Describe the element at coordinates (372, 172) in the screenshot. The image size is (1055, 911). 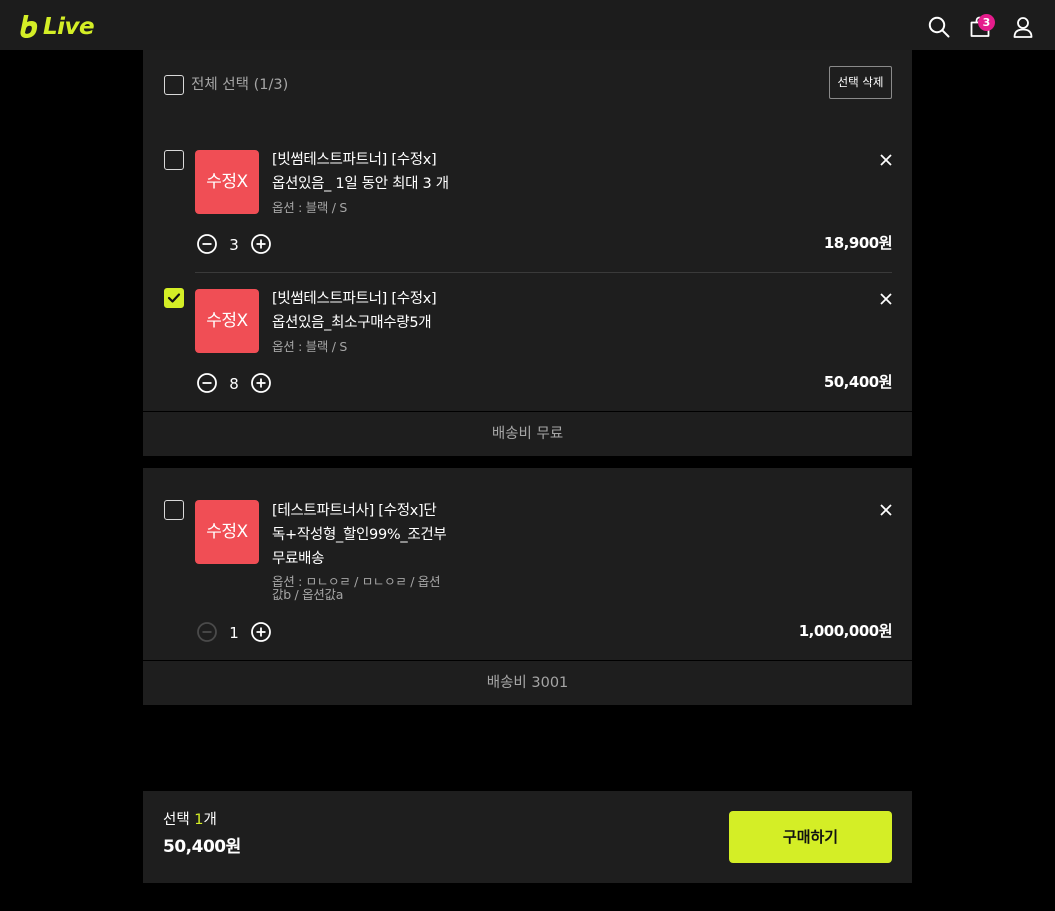
I see `product-name: [빗썸테스트파트너] [수정x] 옵션있음_ 1일 동안 최대 3 개` at that location.